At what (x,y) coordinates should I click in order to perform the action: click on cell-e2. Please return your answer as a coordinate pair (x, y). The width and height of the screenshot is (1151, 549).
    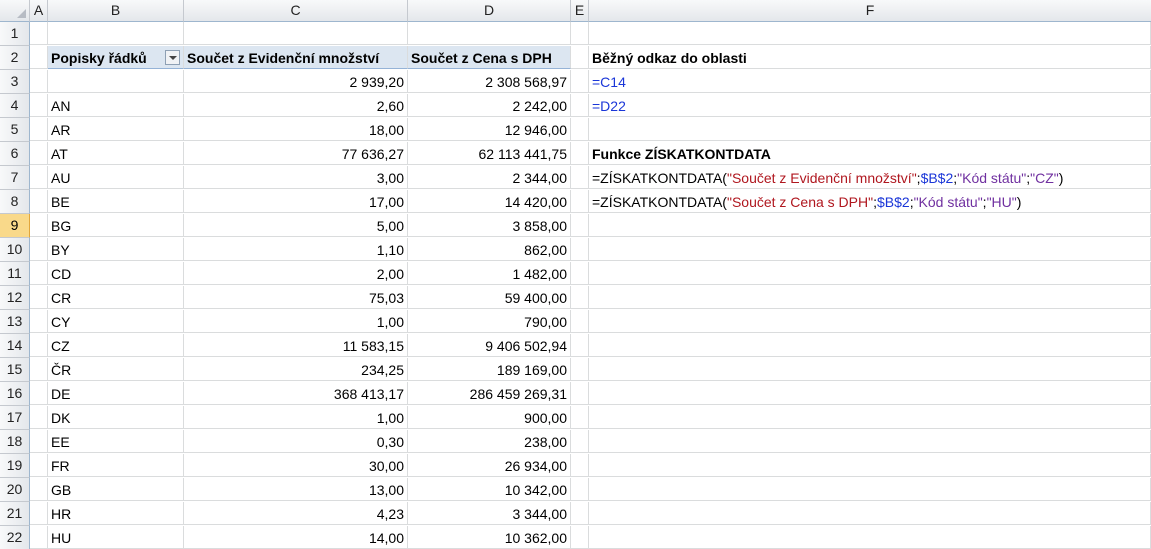
    Looking at the image, I should click on (580, 57).